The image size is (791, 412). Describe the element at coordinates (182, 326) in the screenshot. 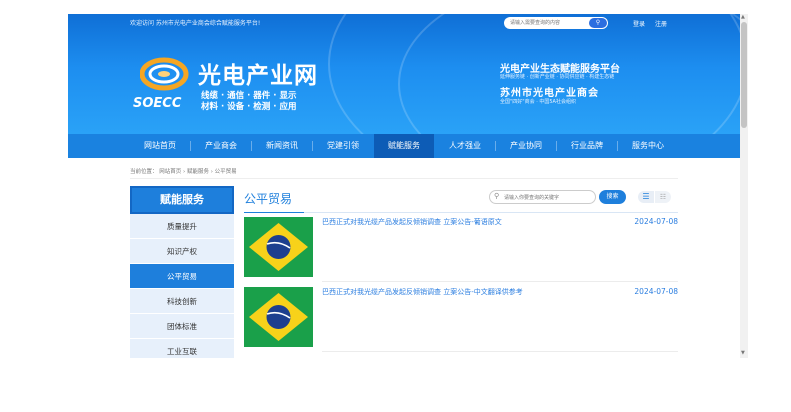

I see `sidebar-item-standards: 团体标准` at that location.